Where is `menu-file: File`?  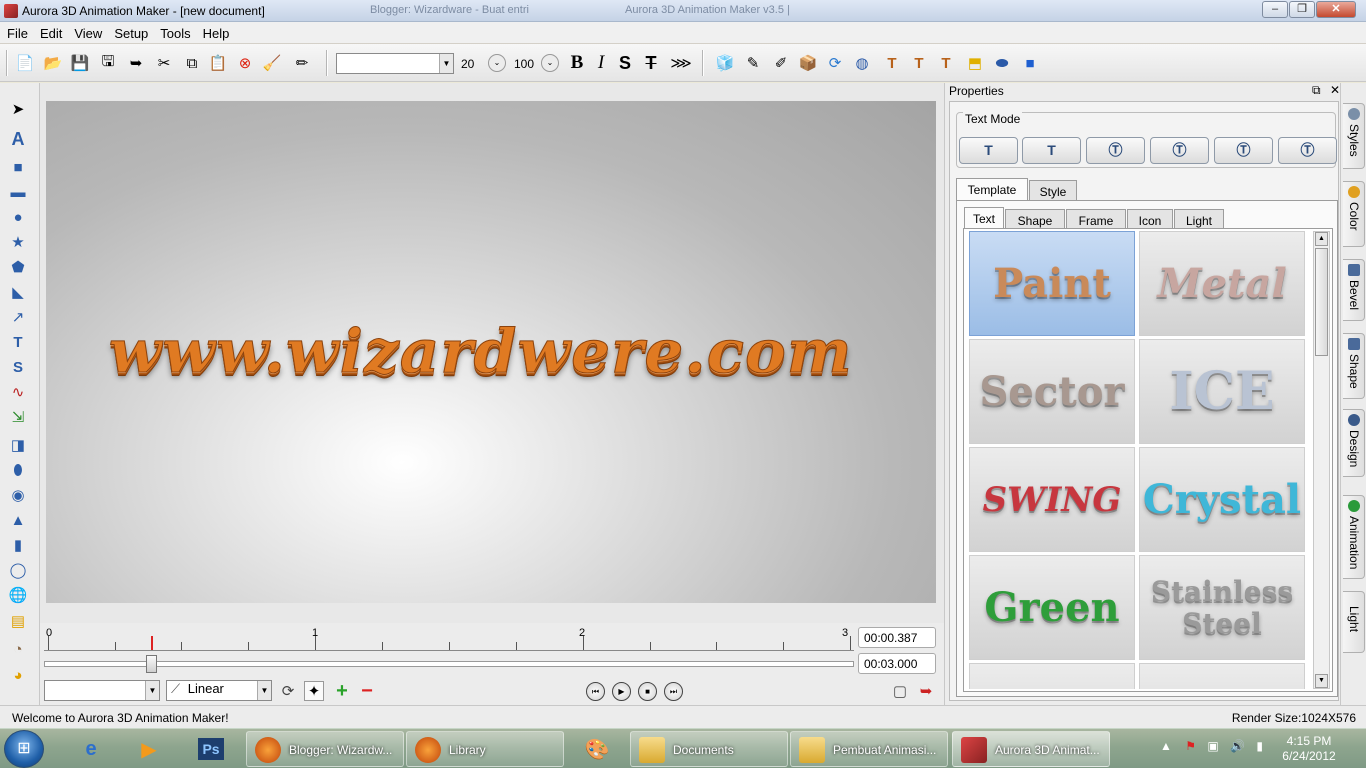 menu-file: File is located at coordinates (16, 31).